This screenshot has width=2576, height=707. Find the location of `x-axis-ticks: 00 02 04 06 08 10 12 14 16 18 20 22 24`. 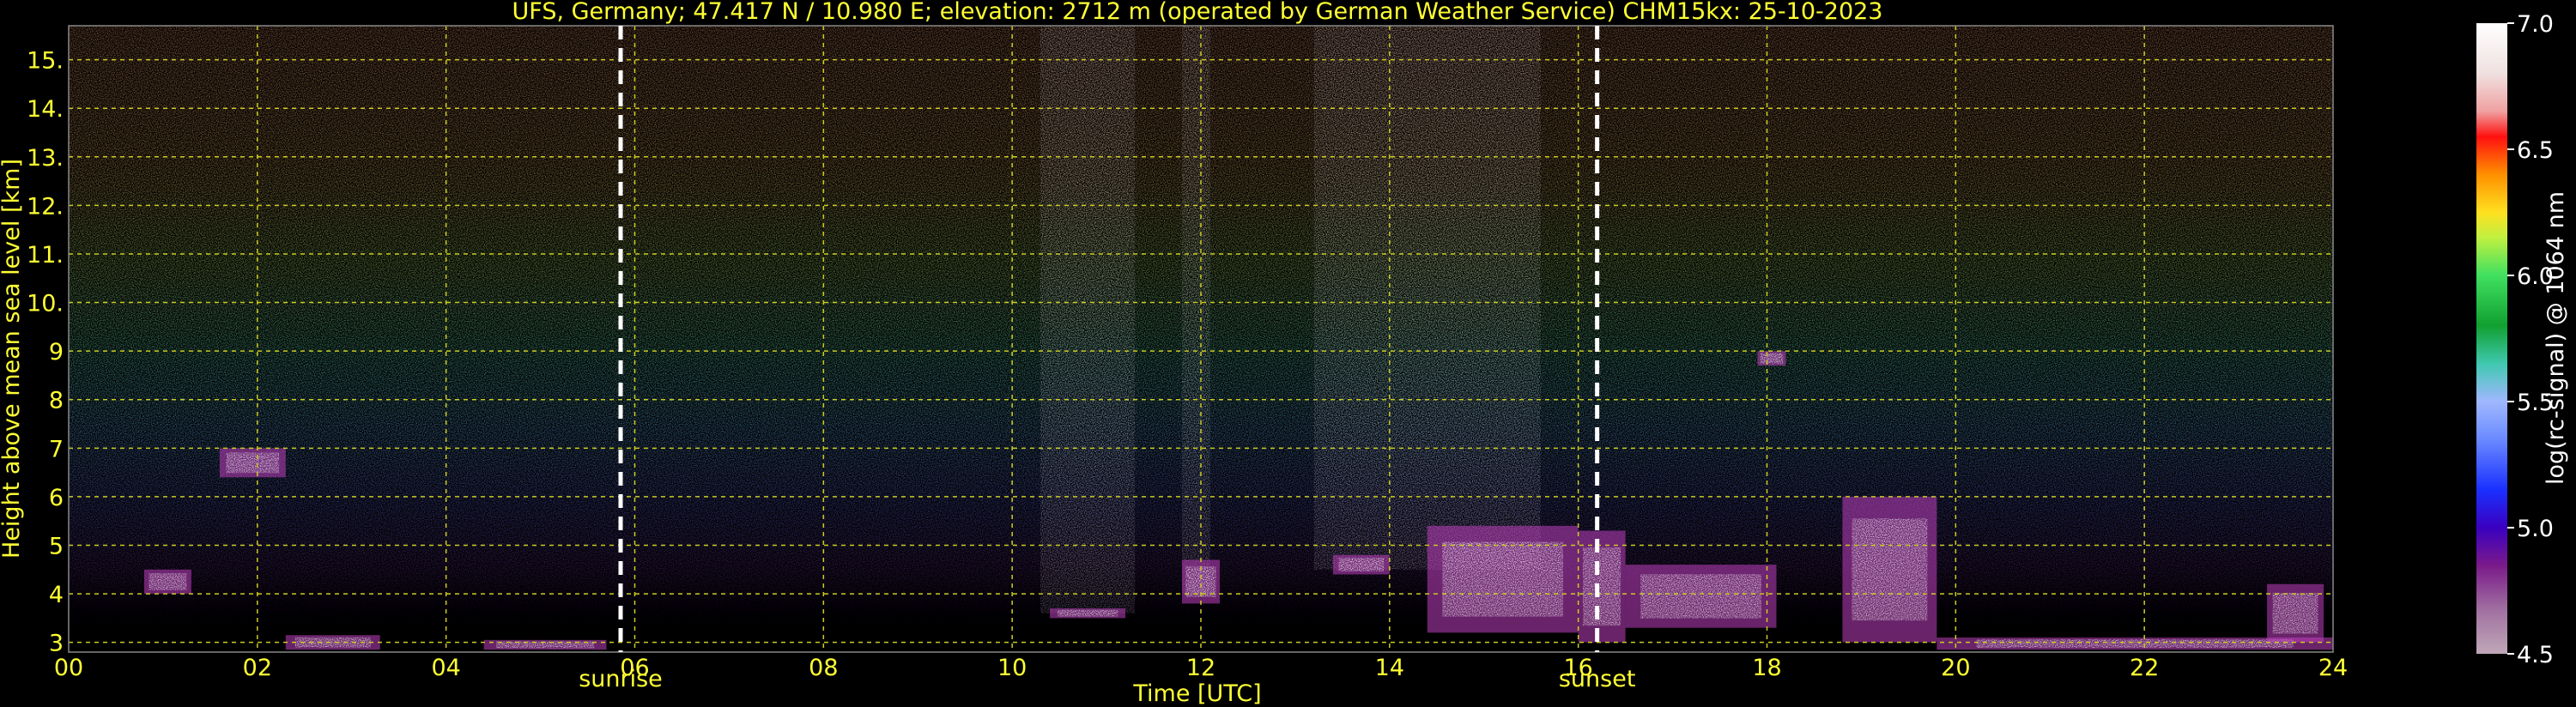

x-axis-ticks: 00 02 04 06 08 10 12 14 16 18 20 22 24 is located at coordinates (1201, 668).